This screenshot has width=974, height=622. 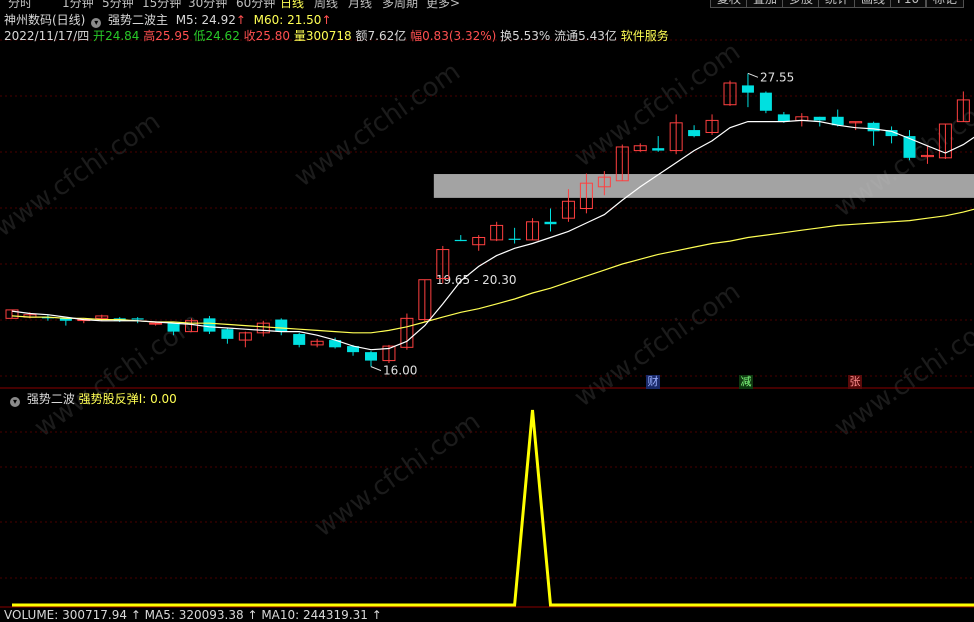 I want to click on volume-value: 300718, so click(x=328, y=36).